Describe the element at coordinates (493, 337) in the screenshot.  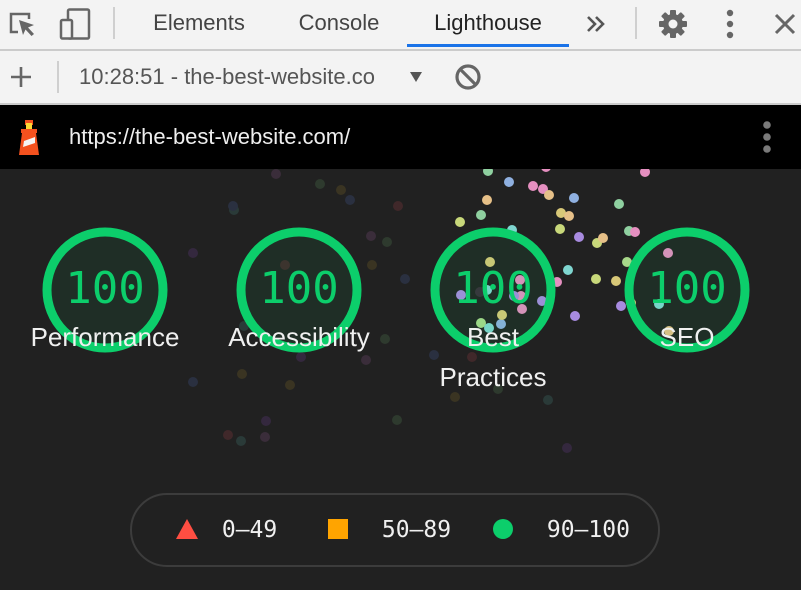
I see `gauge-label-line: Best` at that location.